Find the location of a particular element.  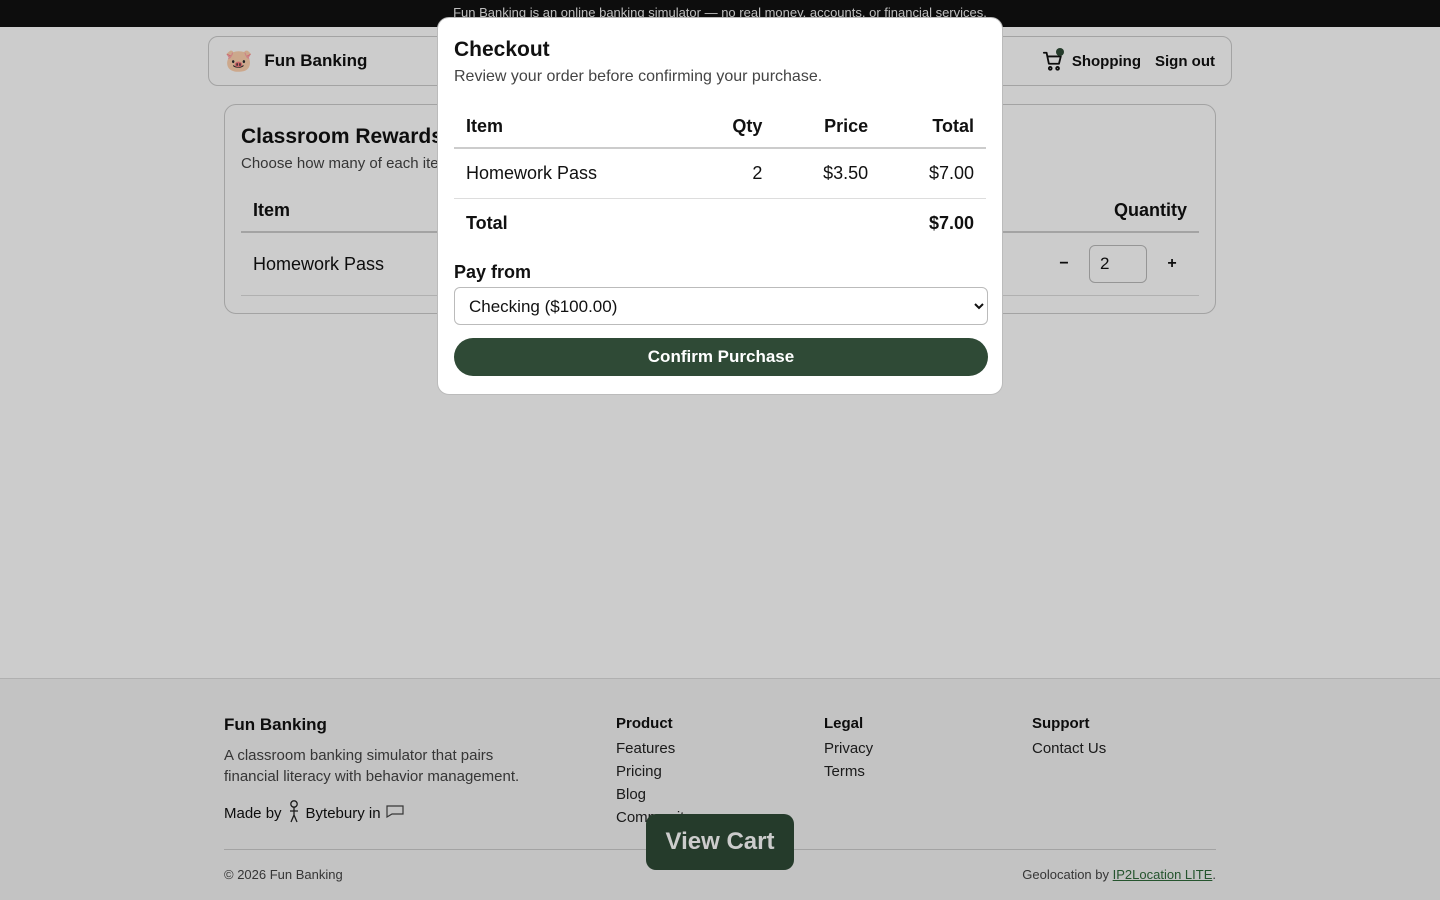

confirm-purchase-button: Confirm Purchase is located at coordinates (721, 357).